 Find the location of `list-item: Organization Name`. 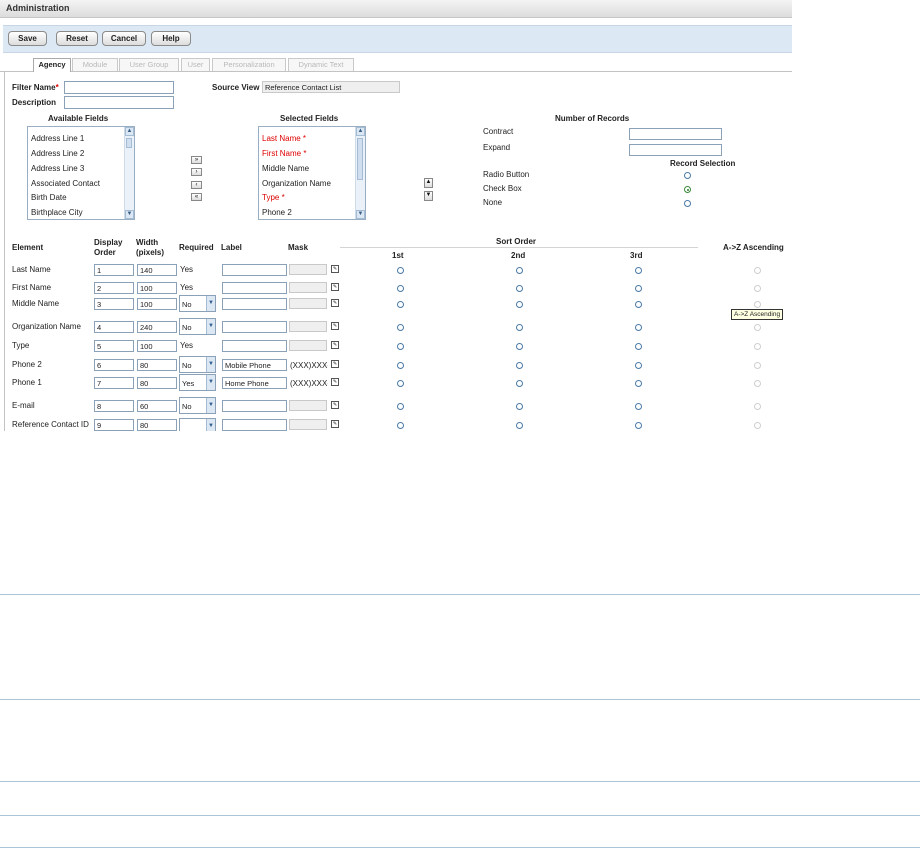

list-item: Organization Name is located at coordinates (296, 183).